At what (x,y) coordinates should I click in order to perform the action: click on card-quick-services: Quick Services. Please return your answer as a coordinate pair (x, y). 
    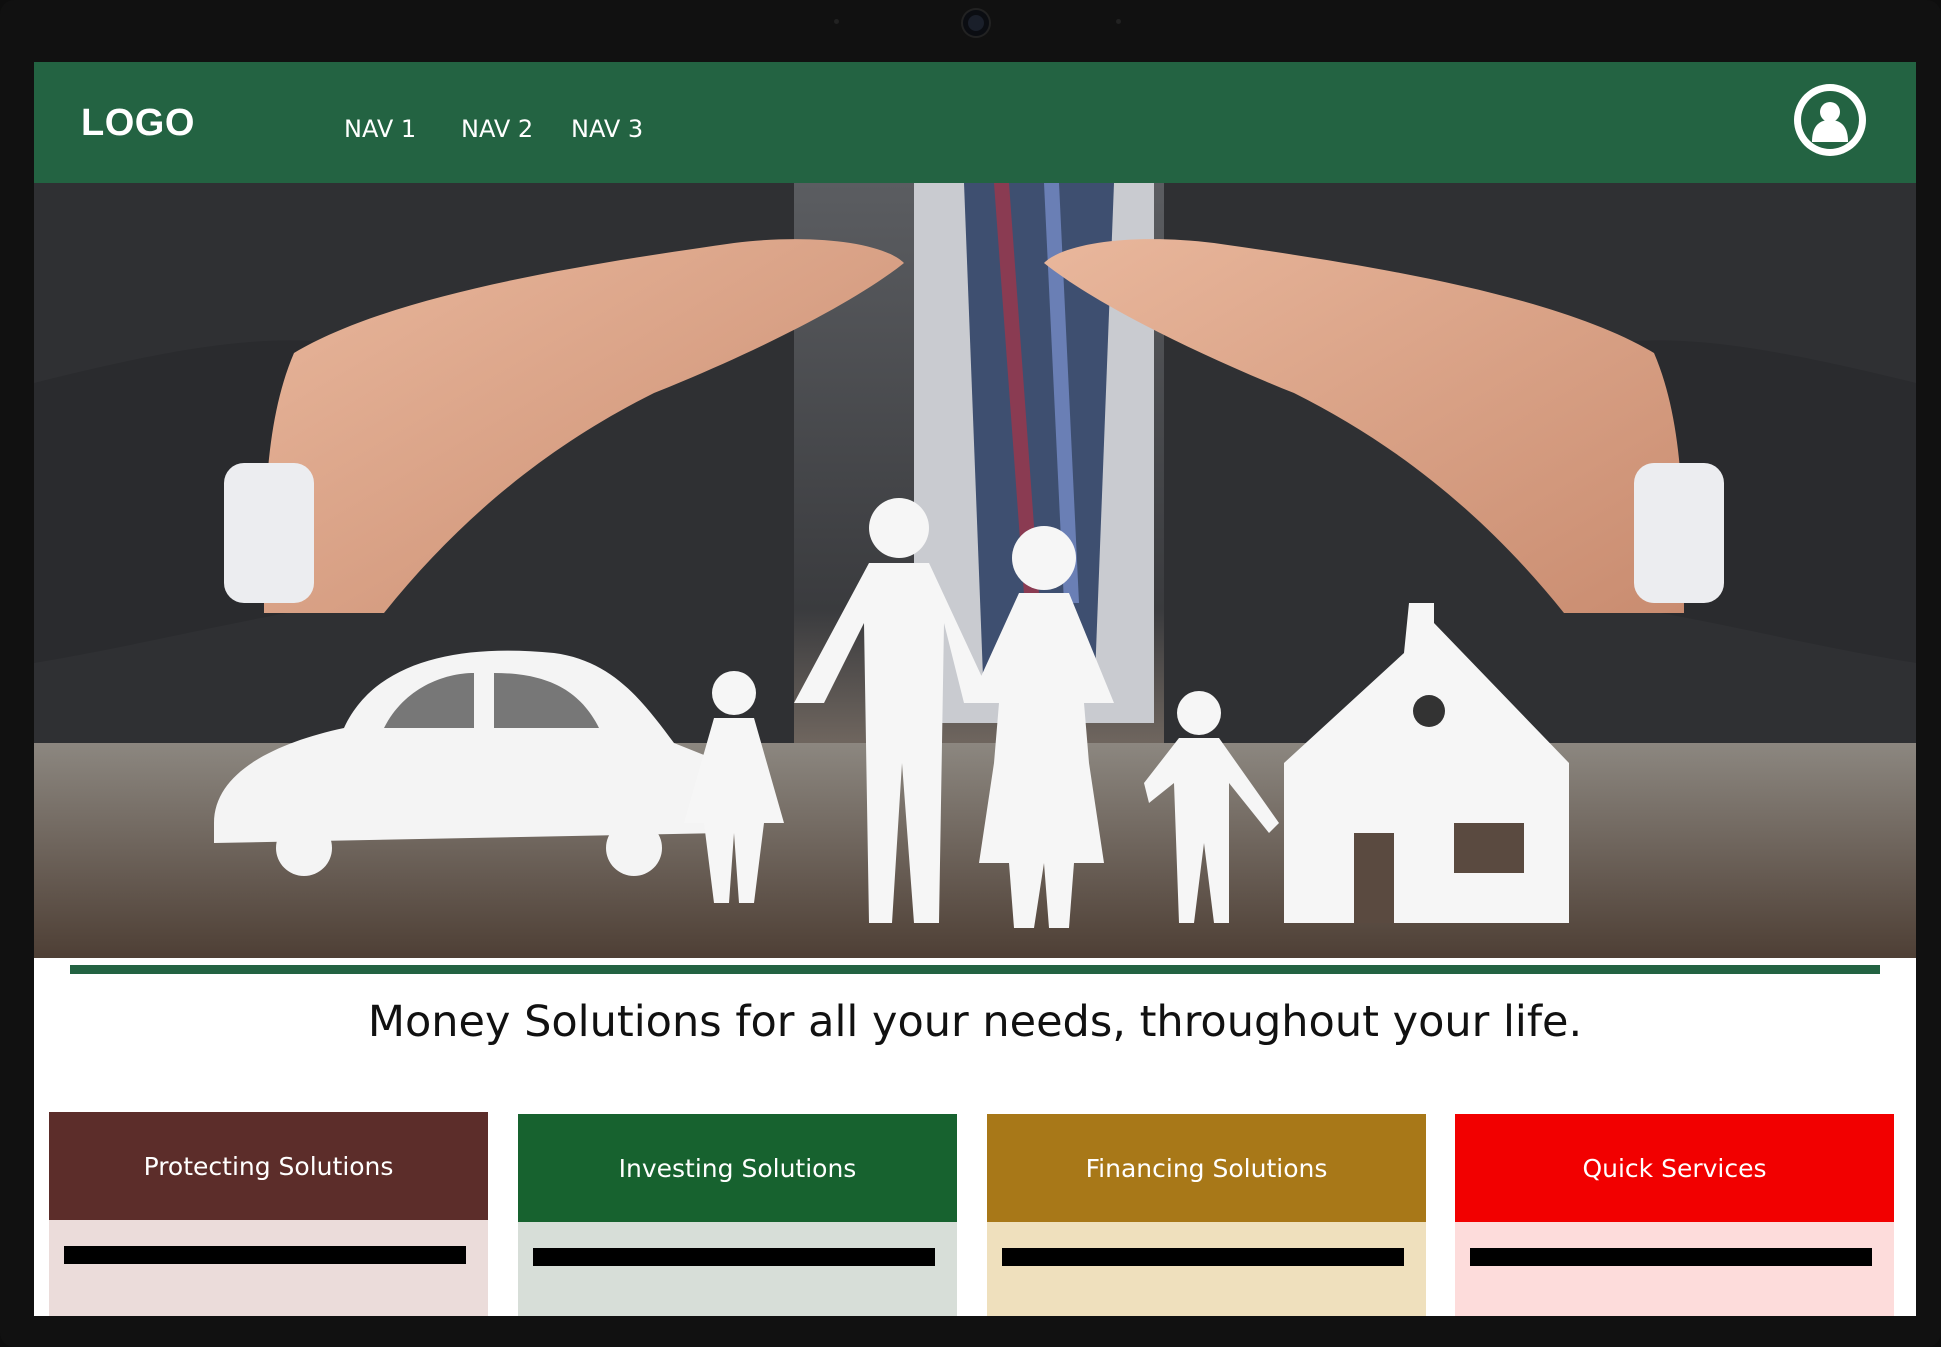
    Looking at the image, I should click on (1674, 1215).